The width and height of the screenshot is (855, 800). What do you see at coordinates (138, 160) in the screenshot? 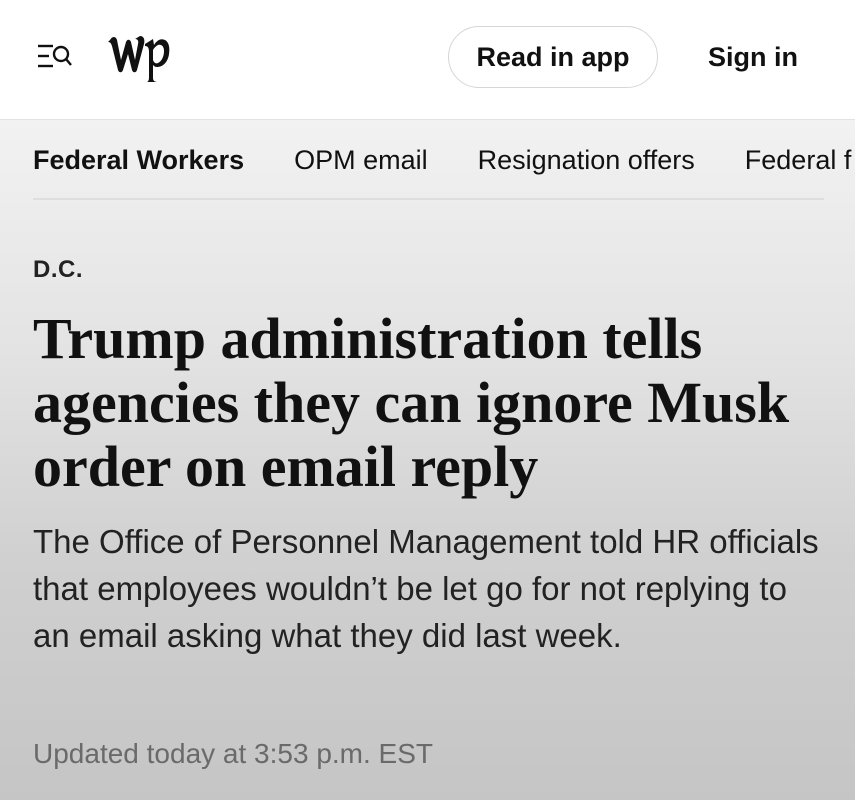
I see `topic-federal-workers: Federal Workers` at bounding box center [138, 160].